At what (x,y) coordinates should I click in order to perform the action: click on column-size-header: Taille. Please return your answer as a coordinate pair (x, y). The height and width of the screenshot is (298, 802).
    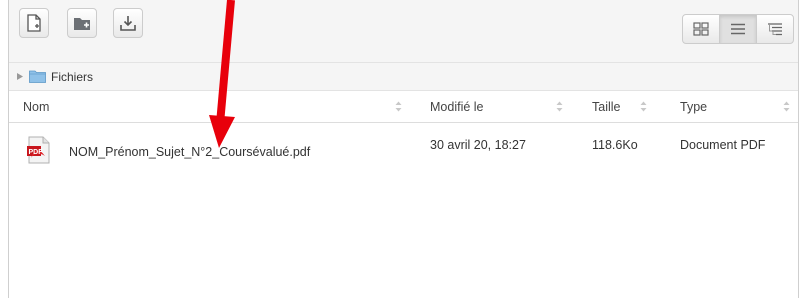
    Looking at the image, I should click on (606, 106).